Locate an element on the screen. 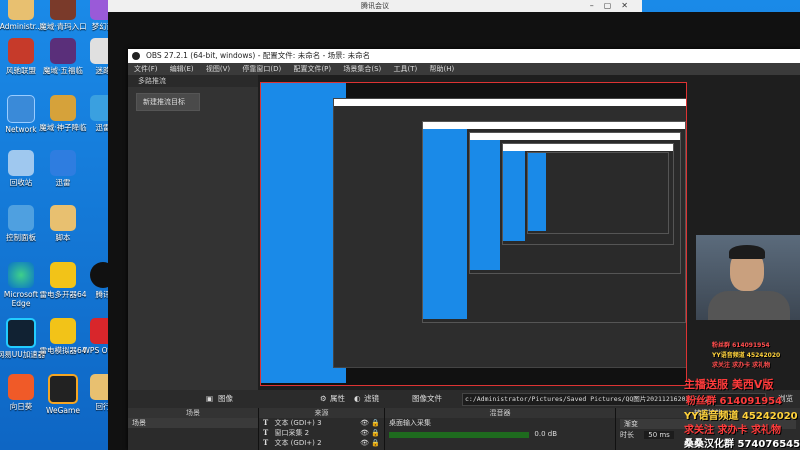  desktop-icon-script: 脚本 is located at coordinates (63, 223).